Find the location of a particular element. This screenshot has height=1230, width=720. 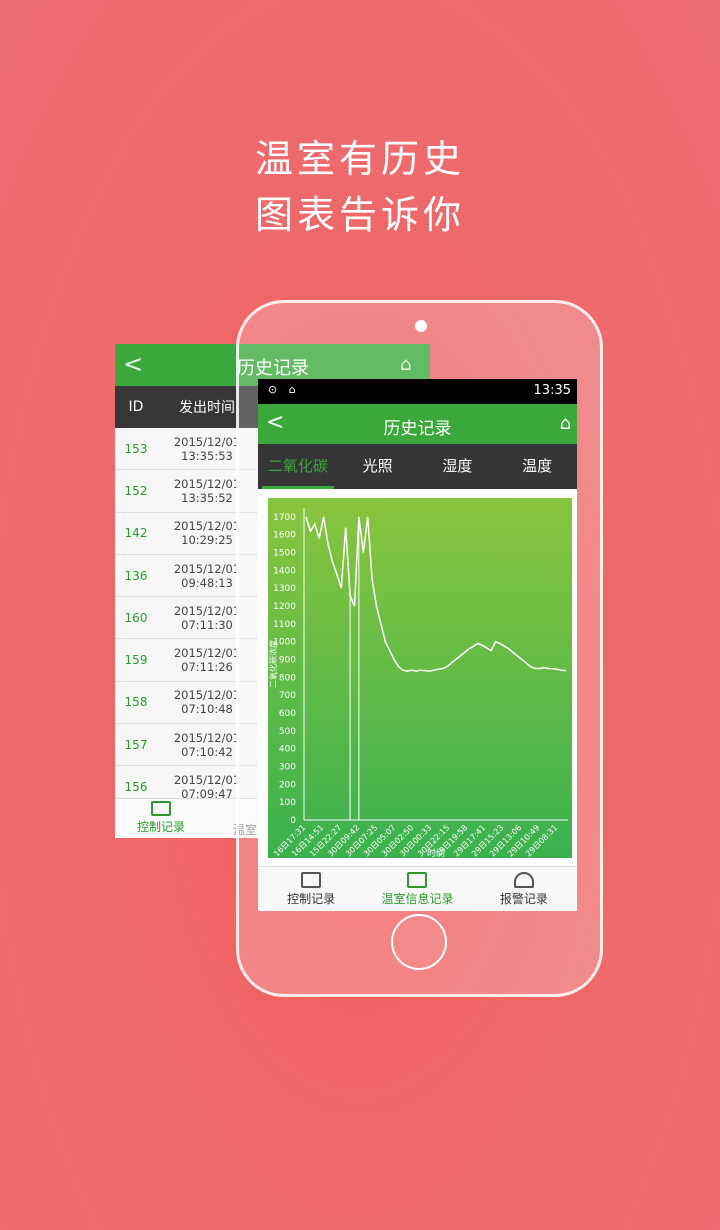

row-id: 159 is located at coordinates (136, 660).